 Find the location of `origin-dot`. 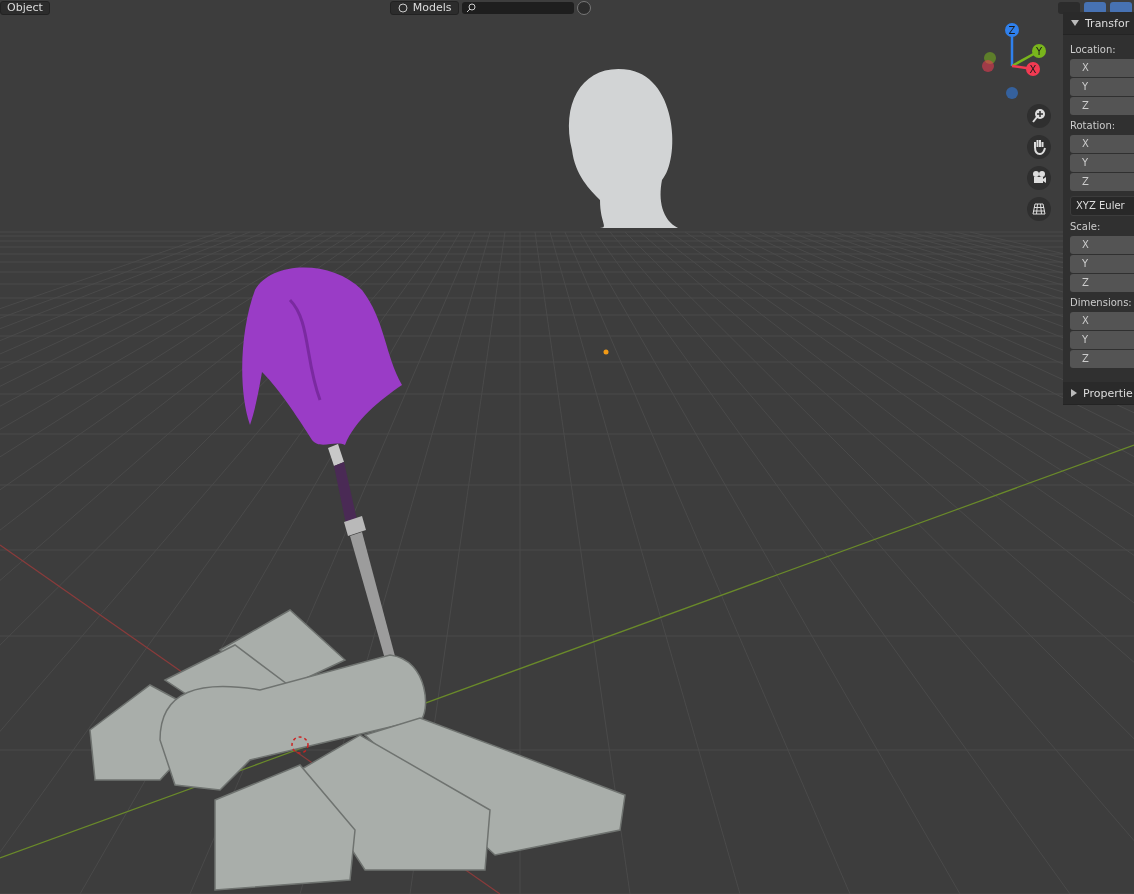

origin-dot is located at coordinates (606, 352).